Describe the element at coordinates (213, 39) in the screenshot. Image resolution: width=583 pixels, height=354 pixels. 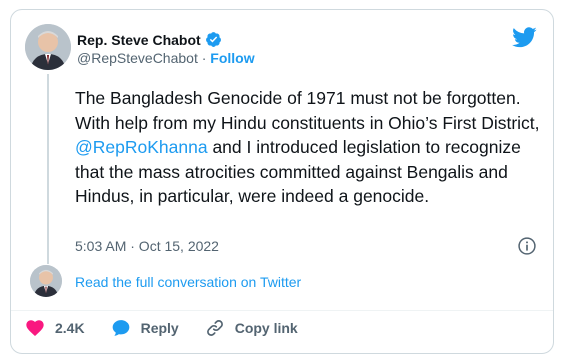
I see `verified-badge-icon` at that location.